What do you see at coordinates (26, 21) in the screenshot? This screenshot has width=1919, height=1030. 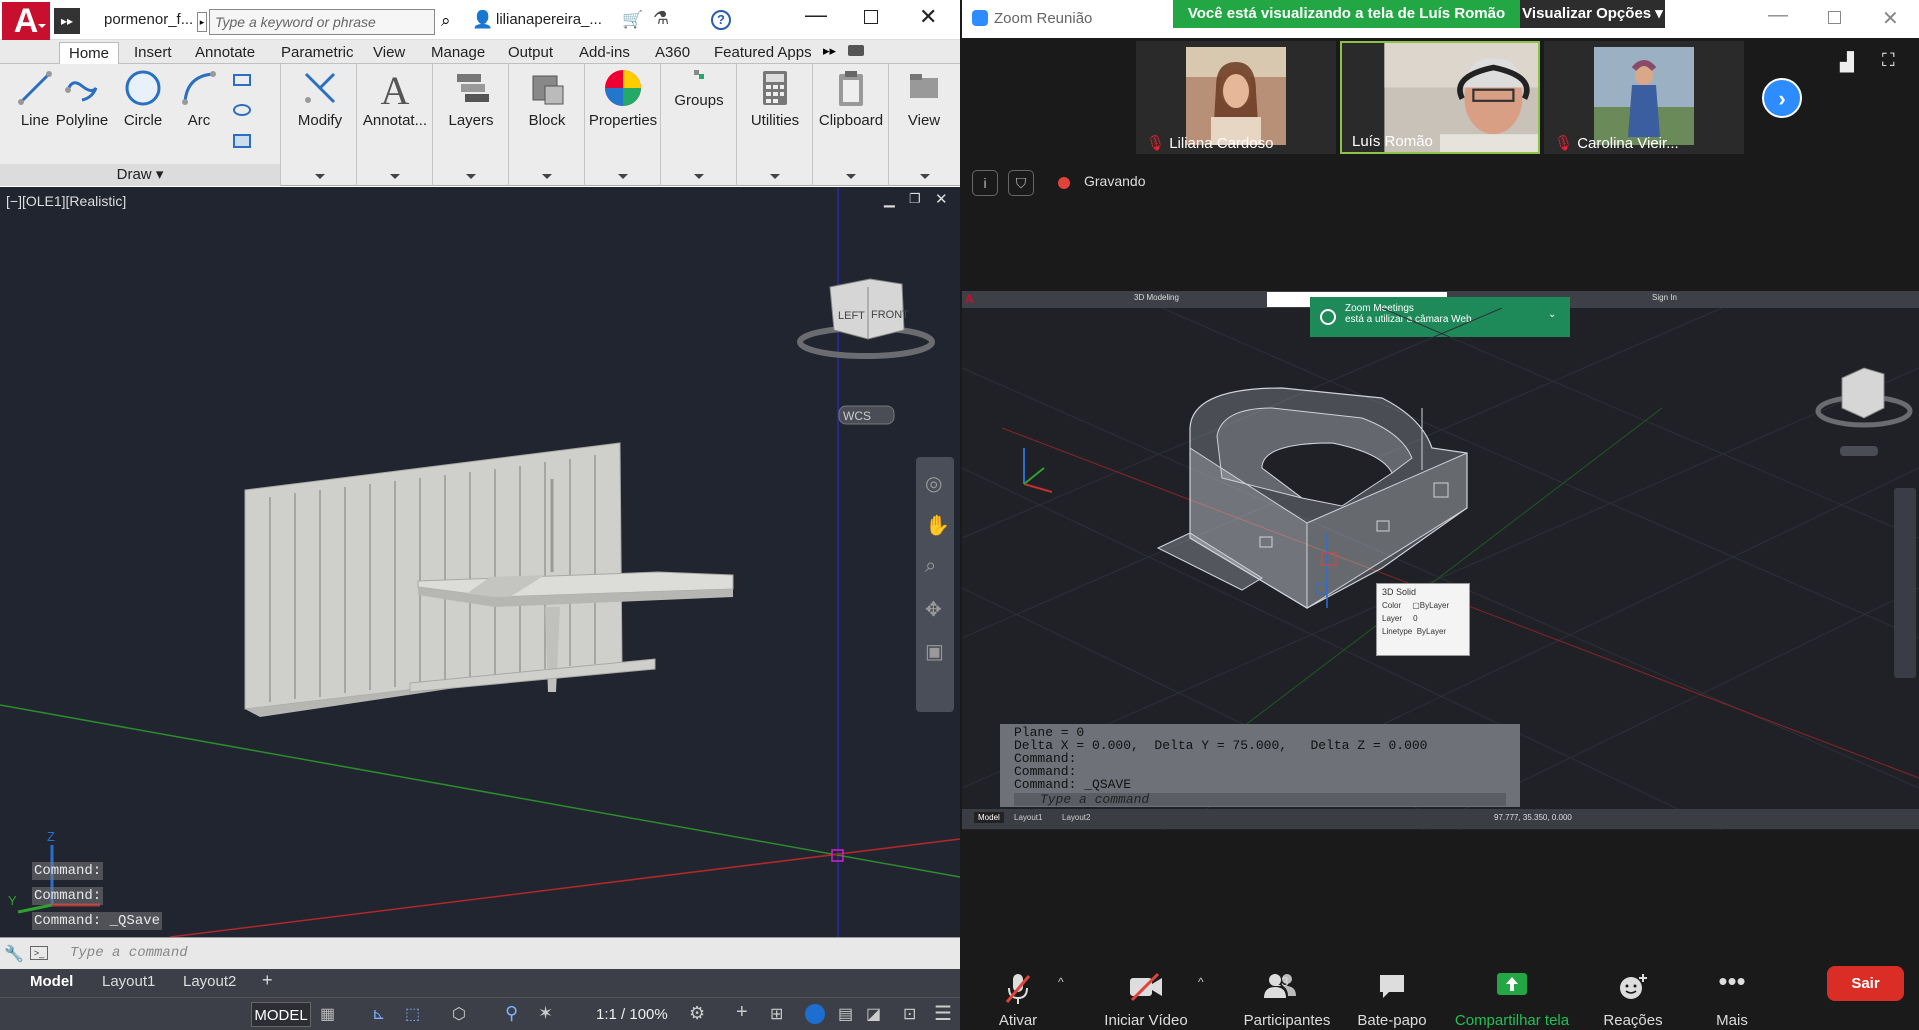 I see `autocad-logo: A` at bounding box center [26, 21].